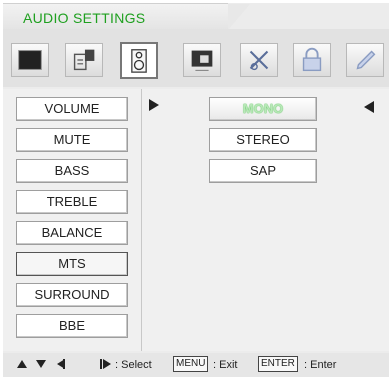 The image size is (392, 380). Describe the element at coordinates (72, 295) in the screenshot. I see `menu-item-surround: SURROUND` at that location.